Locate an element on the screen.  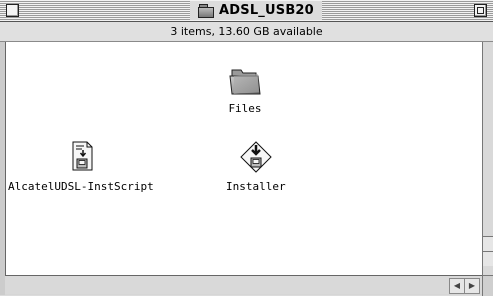
item-label: Files is located at coordinates (245, 108).